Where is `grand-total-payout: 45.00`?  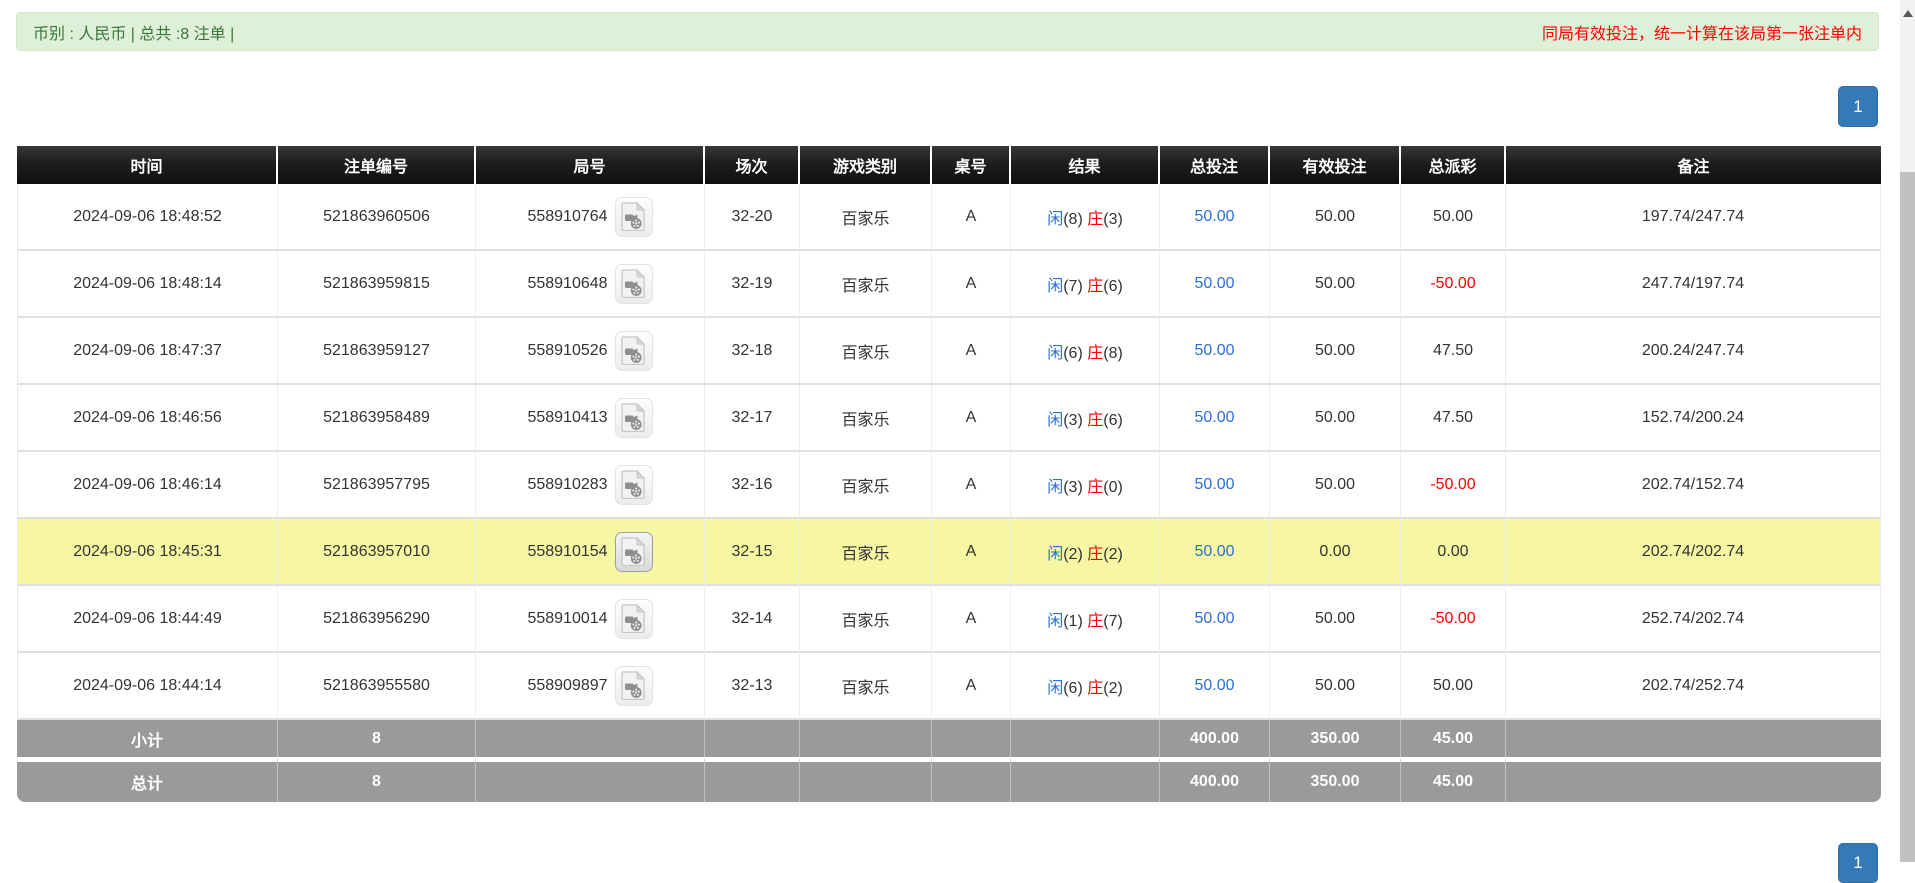
grand-total-payout: 45.00 is located at coordinates (1453, 779).